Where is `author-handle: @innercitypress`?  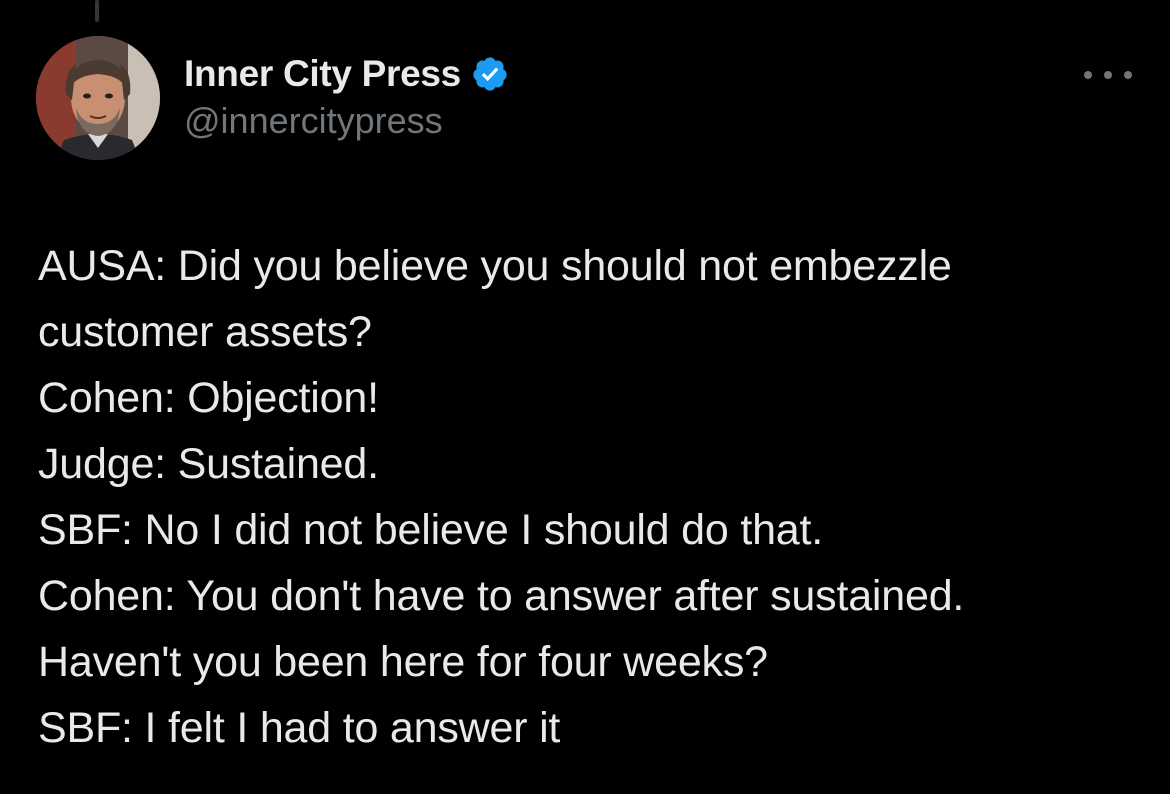
author-handle: @innercitypress is located at coordinates (346, 121).